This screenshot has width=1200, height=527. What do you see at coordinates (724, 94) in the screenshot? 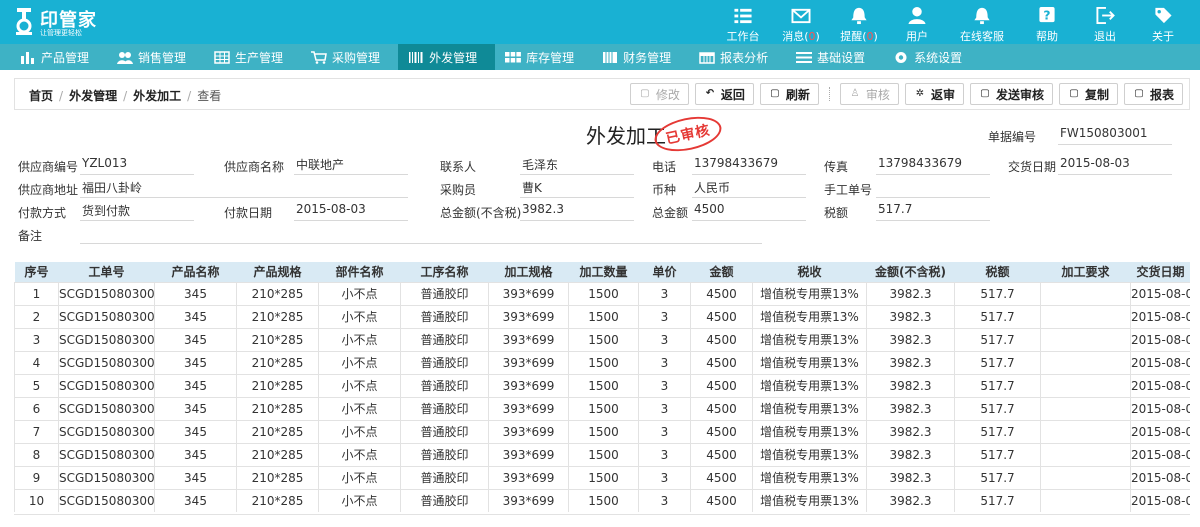
I see `back-button: ↶ 返回` at bounding box center [724, 94].